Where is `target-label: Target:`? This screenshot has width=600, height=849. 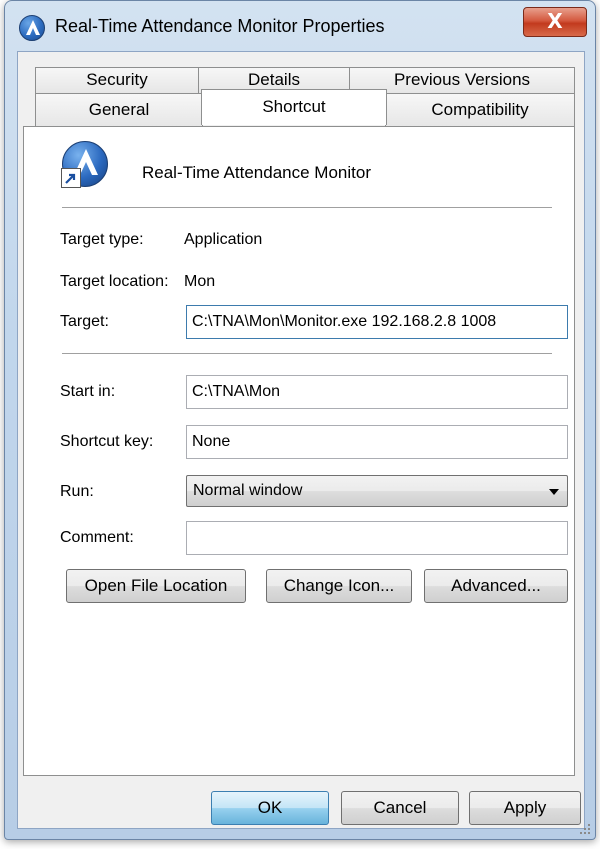
target-label: Target: is located at coordinates (84, 321).